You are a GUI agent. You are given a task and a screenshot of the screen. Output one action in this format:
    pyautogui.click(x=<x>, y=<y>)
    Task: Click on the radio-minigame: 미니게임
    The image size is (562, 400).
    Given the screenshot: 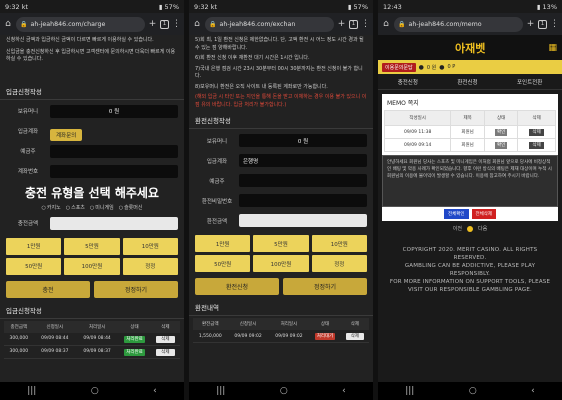 What is the action you would take?
    pyautogui.click(x=101, y=207)
    